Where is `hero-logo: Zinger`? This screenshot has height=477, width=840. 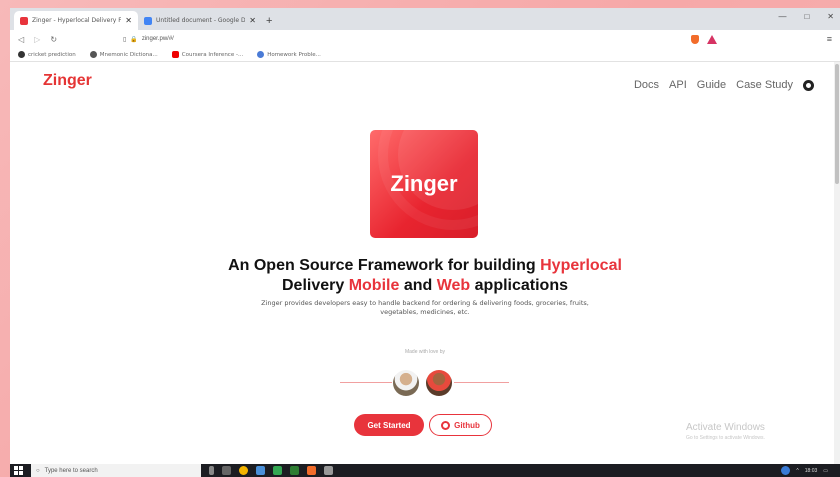
hero-logo: Zinger is located at coordinates (424, 184).